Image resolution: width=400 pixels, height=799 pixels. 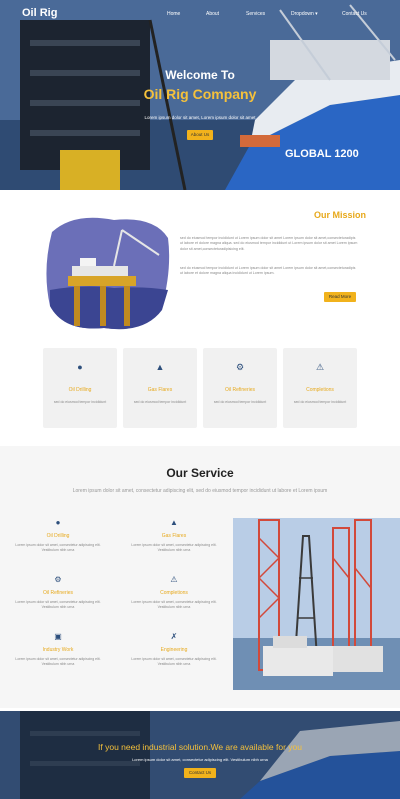 I want to click on factory-icon: ▣, so click(x=58, y=636).